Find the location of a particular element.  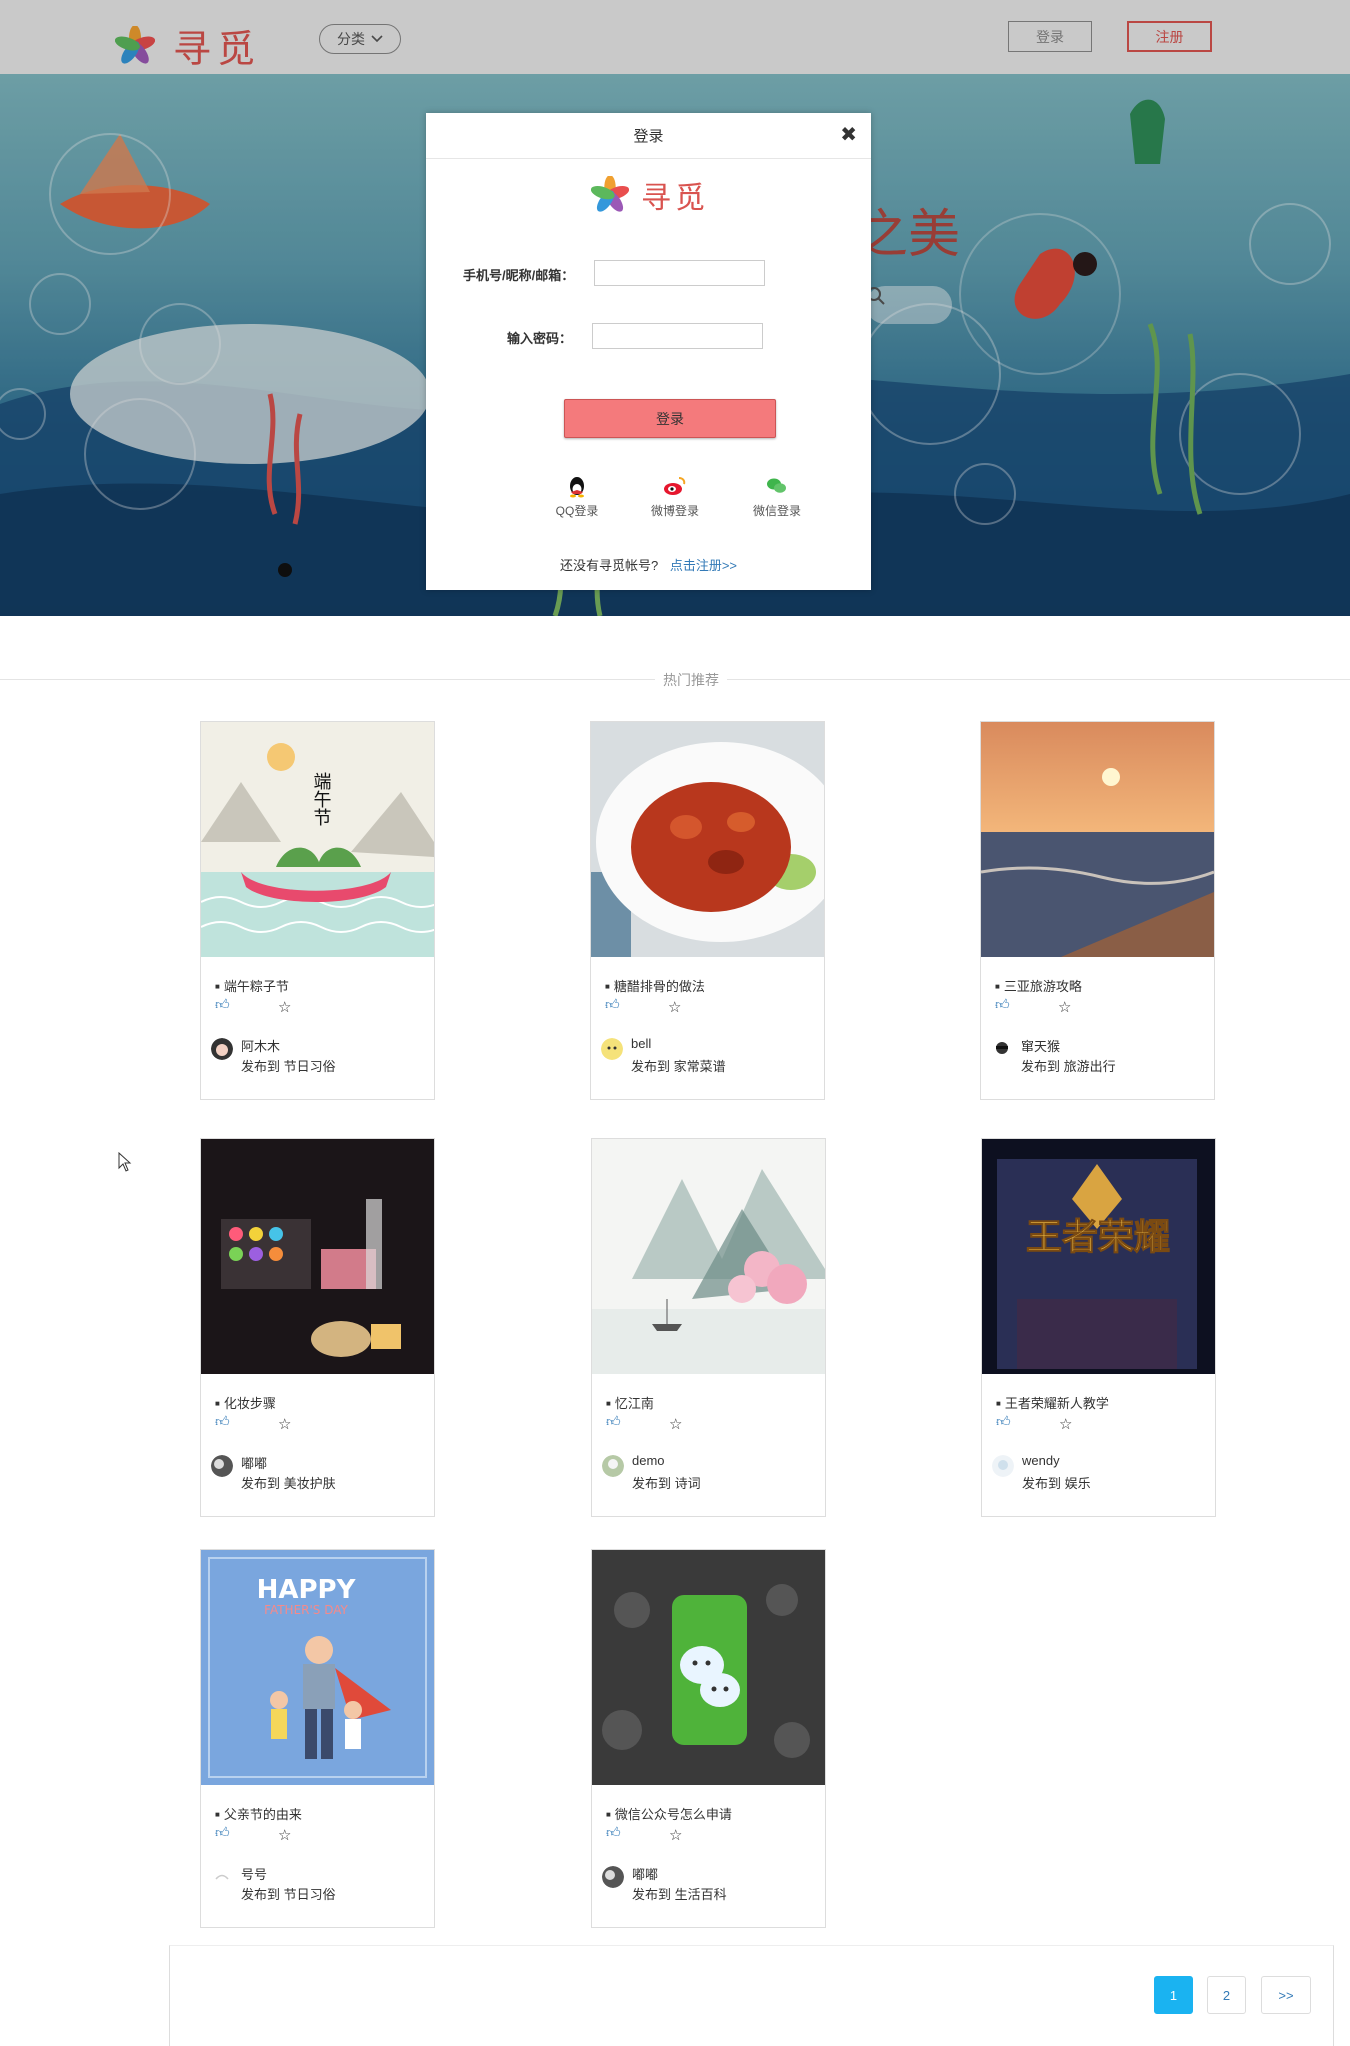

sunset-beach-photo is located at coordinates (1097, 839).